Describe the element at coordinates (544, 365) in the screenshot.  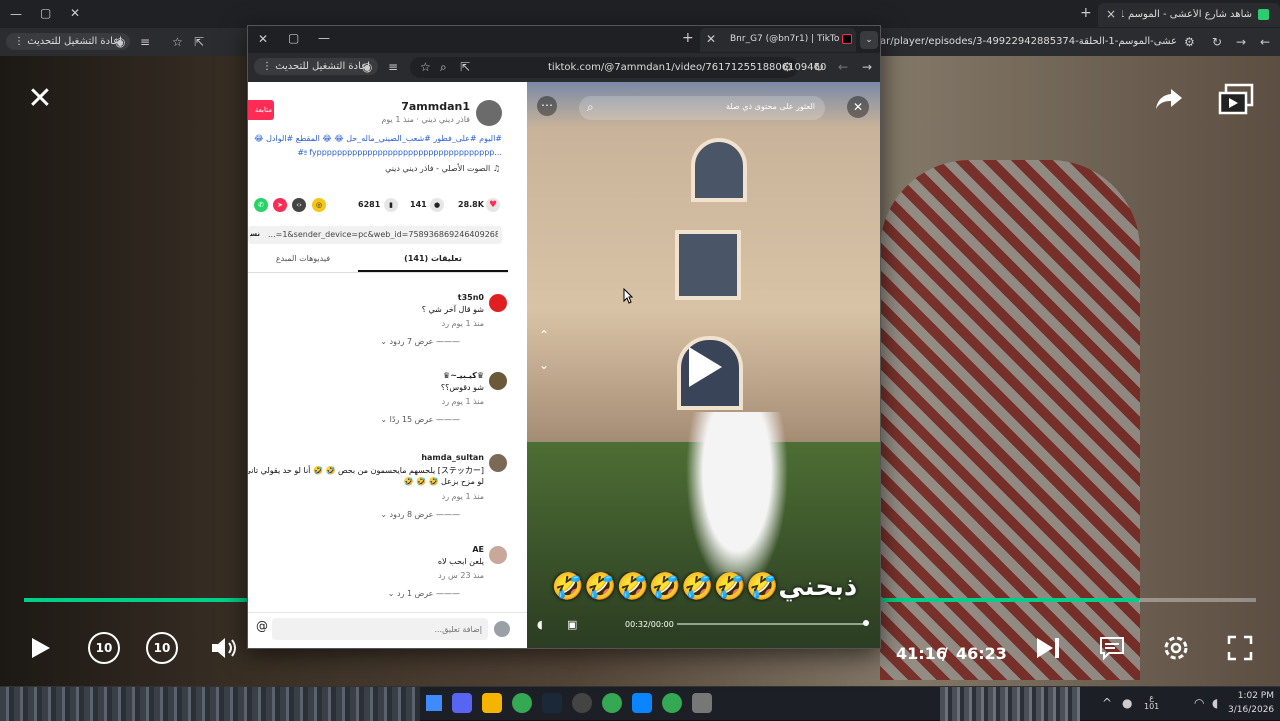
I see `next-video-icon: ⌄` at that location.